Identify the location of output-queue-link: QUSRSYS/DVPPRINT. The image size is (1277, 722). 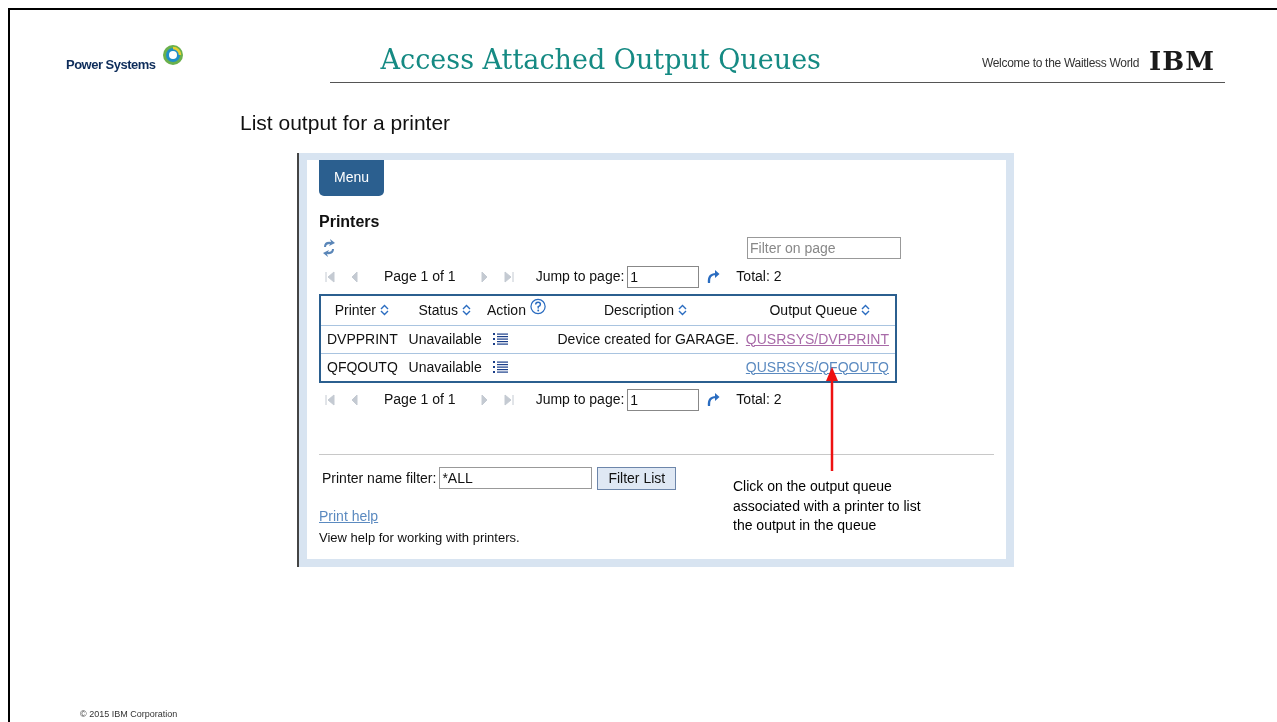
(817, 338).